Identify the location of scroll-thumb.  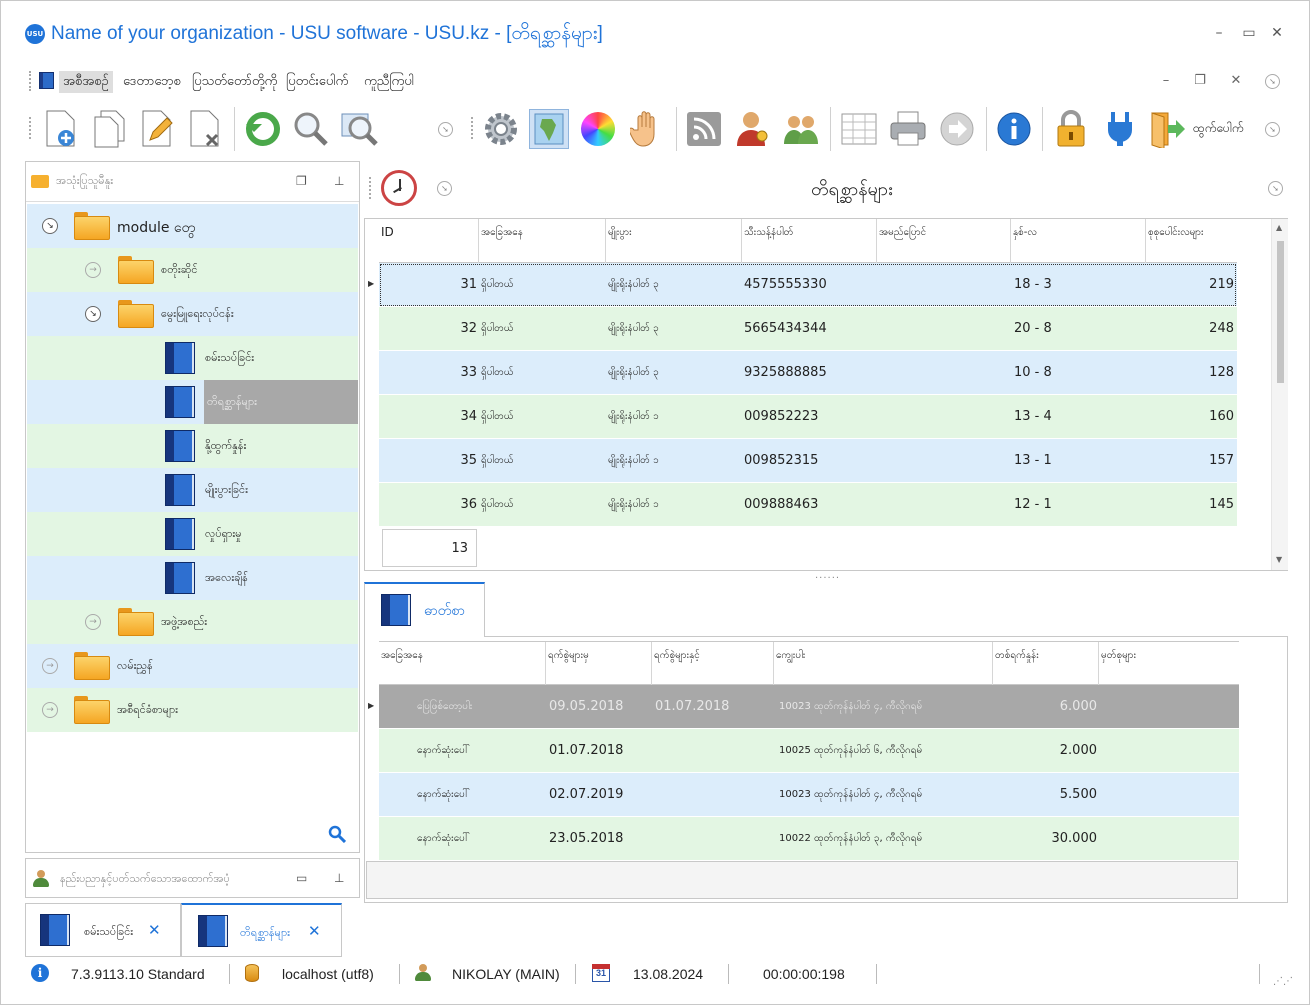
(1280, 312).